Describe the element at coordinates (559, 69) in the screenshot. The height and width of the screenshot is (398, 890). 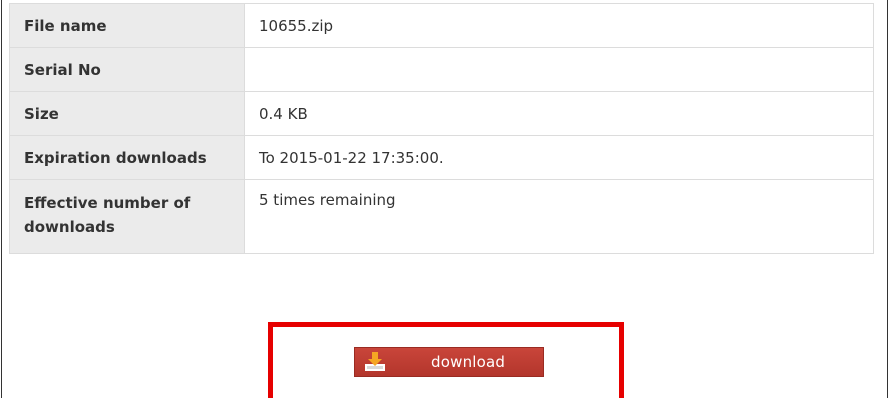
I see `serial-no-value` at that location.